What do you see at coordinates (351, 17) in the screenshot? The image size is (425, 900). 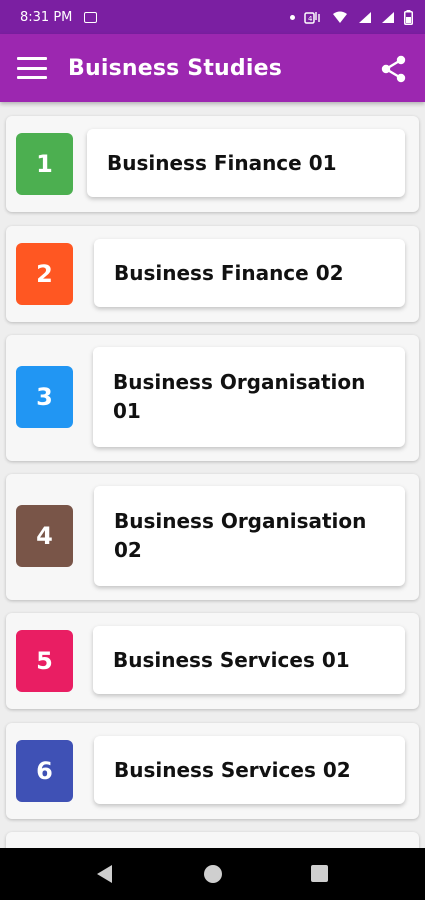 I see `status-icons: 4` at bounding box center [351, 17].